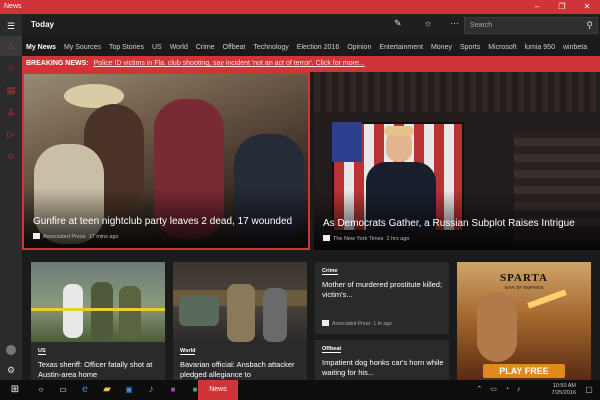  I want to click on tab-microsoft: Microsoft, so click(502, 47).